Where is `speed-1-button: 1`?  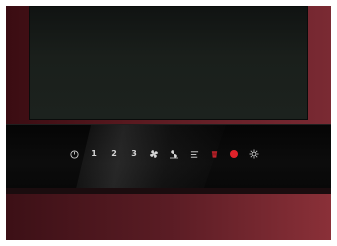 speed-1-button: 1 is located at coordinates (94, 154).